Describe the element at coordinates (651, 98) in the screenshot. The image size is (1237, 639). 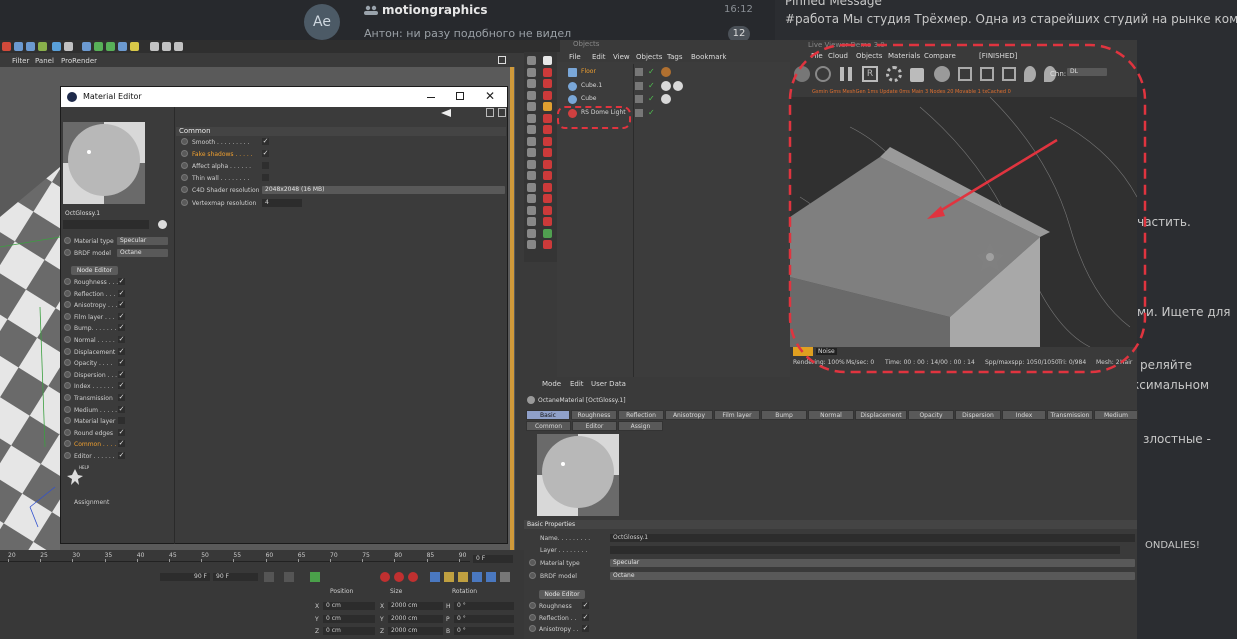
I see `enabled-check-icon: ✓` at that location.